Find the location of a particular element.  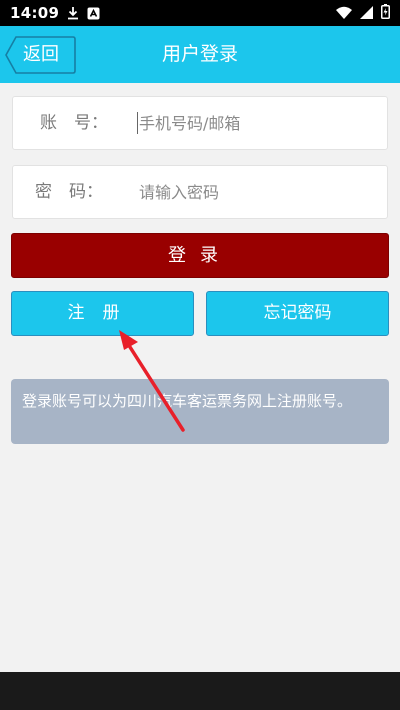

register-button: 注册 is located at coordinates (102, 313).